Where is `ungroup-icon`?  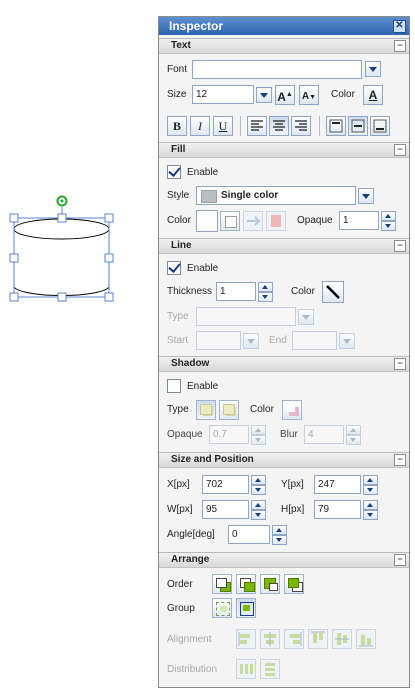
ungroup-icon is located at coordinates (222, 608).